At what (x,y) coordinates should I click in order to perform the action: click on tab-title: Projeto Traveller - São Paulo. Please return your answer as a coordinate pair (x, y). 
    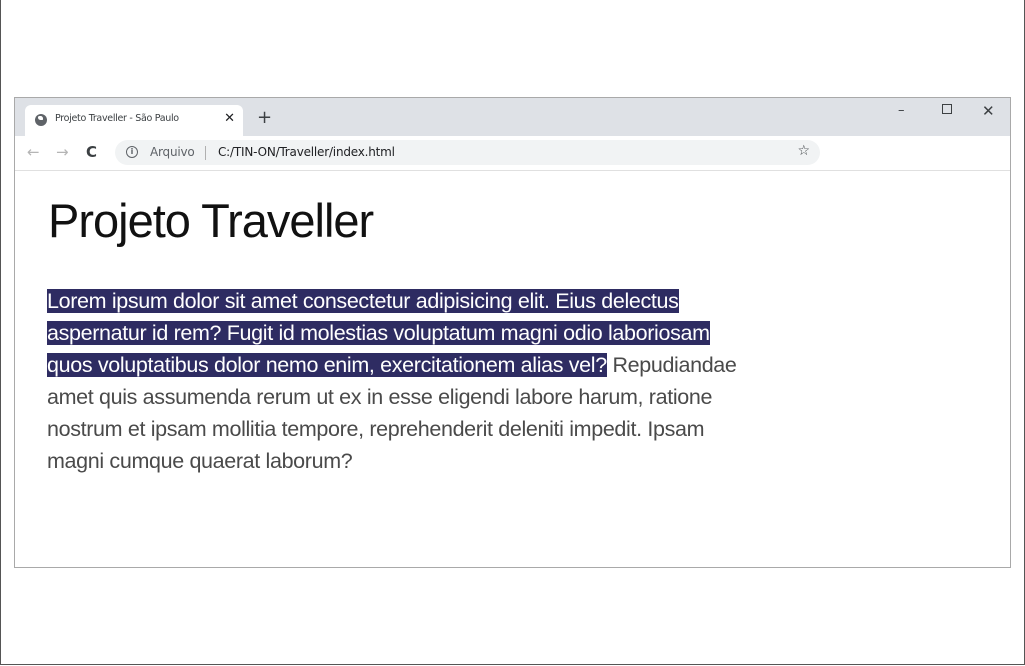
    Looking at the image, I should click on (117, 118).